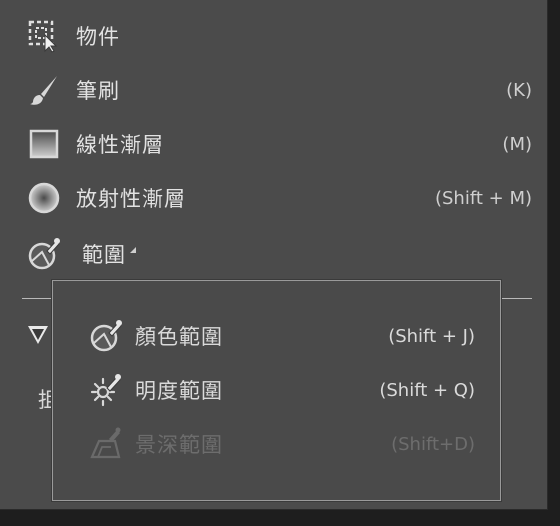  Describe the element at coordinates (44, 144) in the screenshot. I see `linear-gradient-icon` at that location.